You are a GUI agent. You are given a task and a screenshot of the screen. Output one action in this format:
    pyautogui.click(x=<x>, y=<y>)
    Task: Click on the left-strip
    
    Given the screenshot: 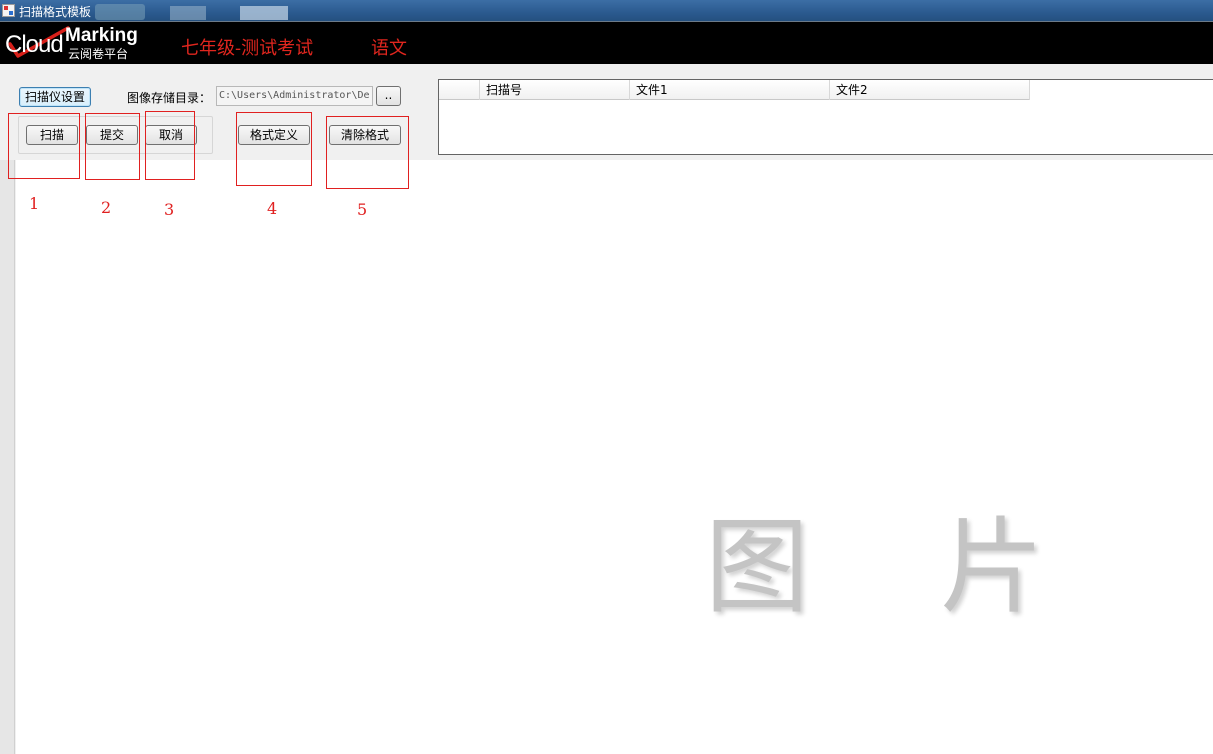 What is the action you would take?
    pyautogui.click(x=7, y=457)
    